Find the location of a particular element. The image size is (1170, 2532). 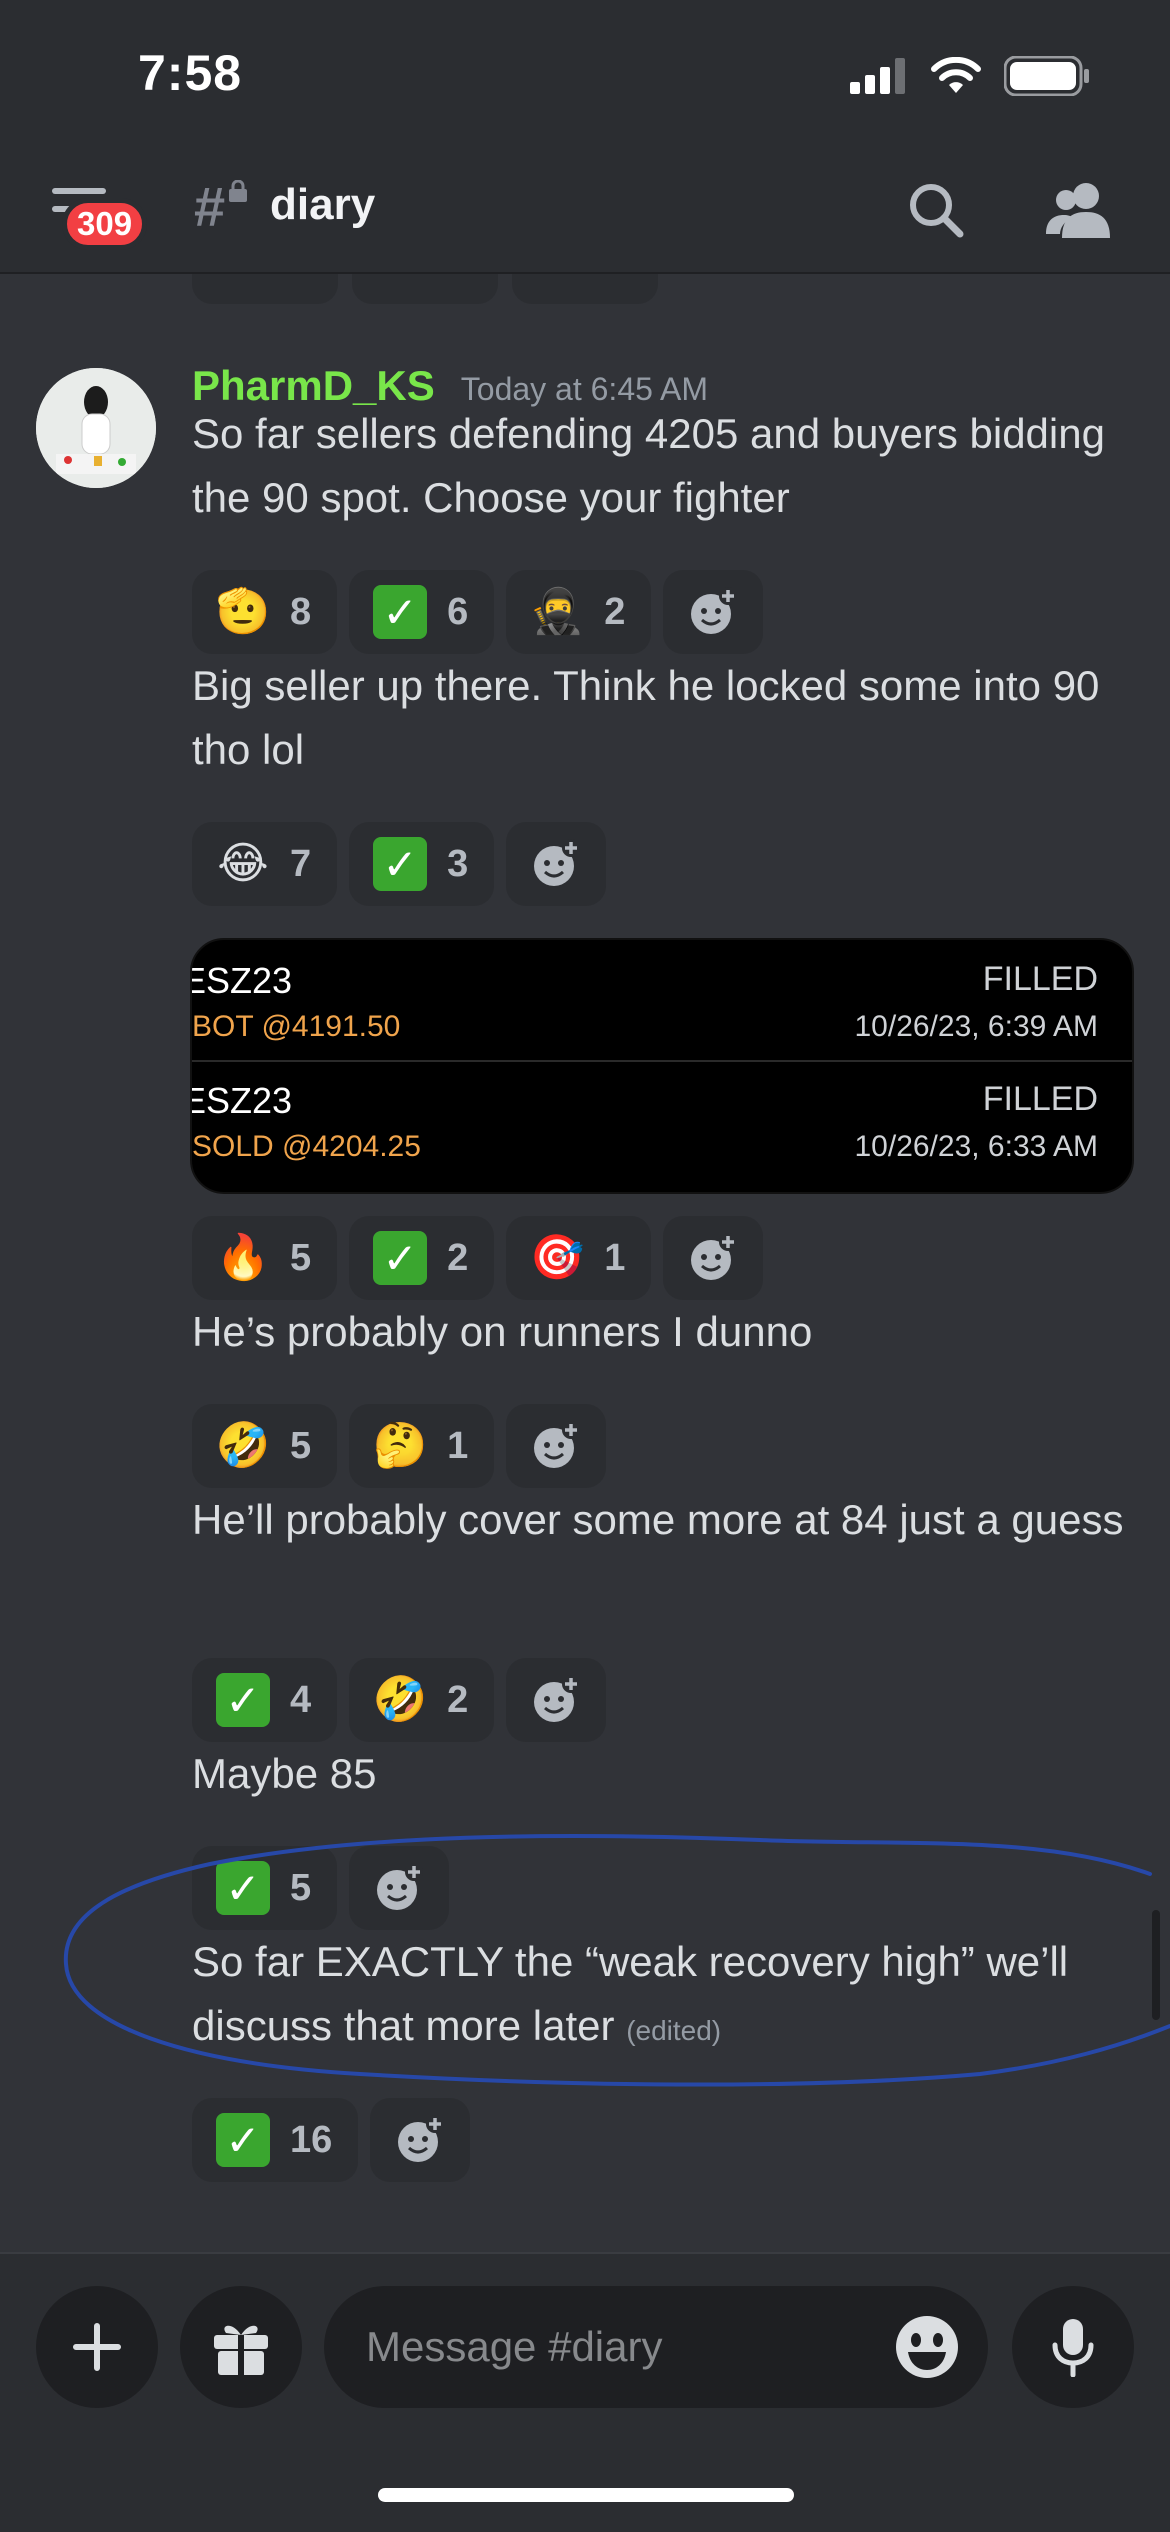

wifi-icon is located at coordinates (956, 75).